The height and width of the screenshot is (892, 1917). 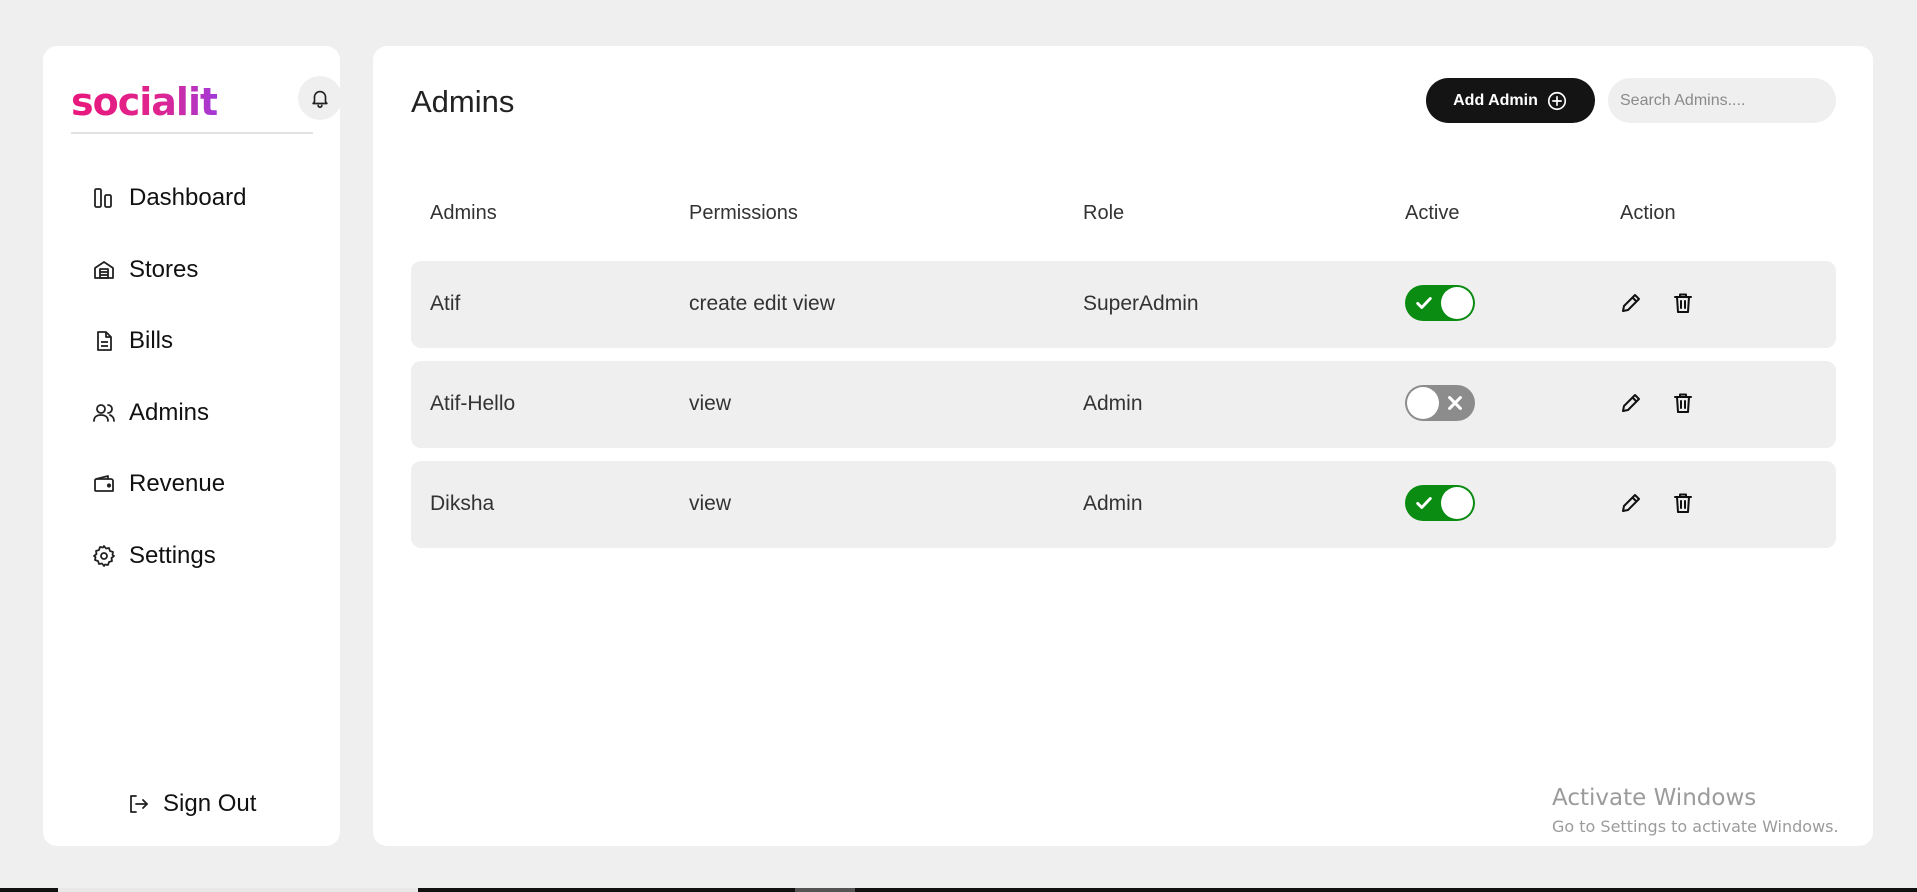 I want to click on sidebar-item-label: Settings, so click(x=172, y=555).